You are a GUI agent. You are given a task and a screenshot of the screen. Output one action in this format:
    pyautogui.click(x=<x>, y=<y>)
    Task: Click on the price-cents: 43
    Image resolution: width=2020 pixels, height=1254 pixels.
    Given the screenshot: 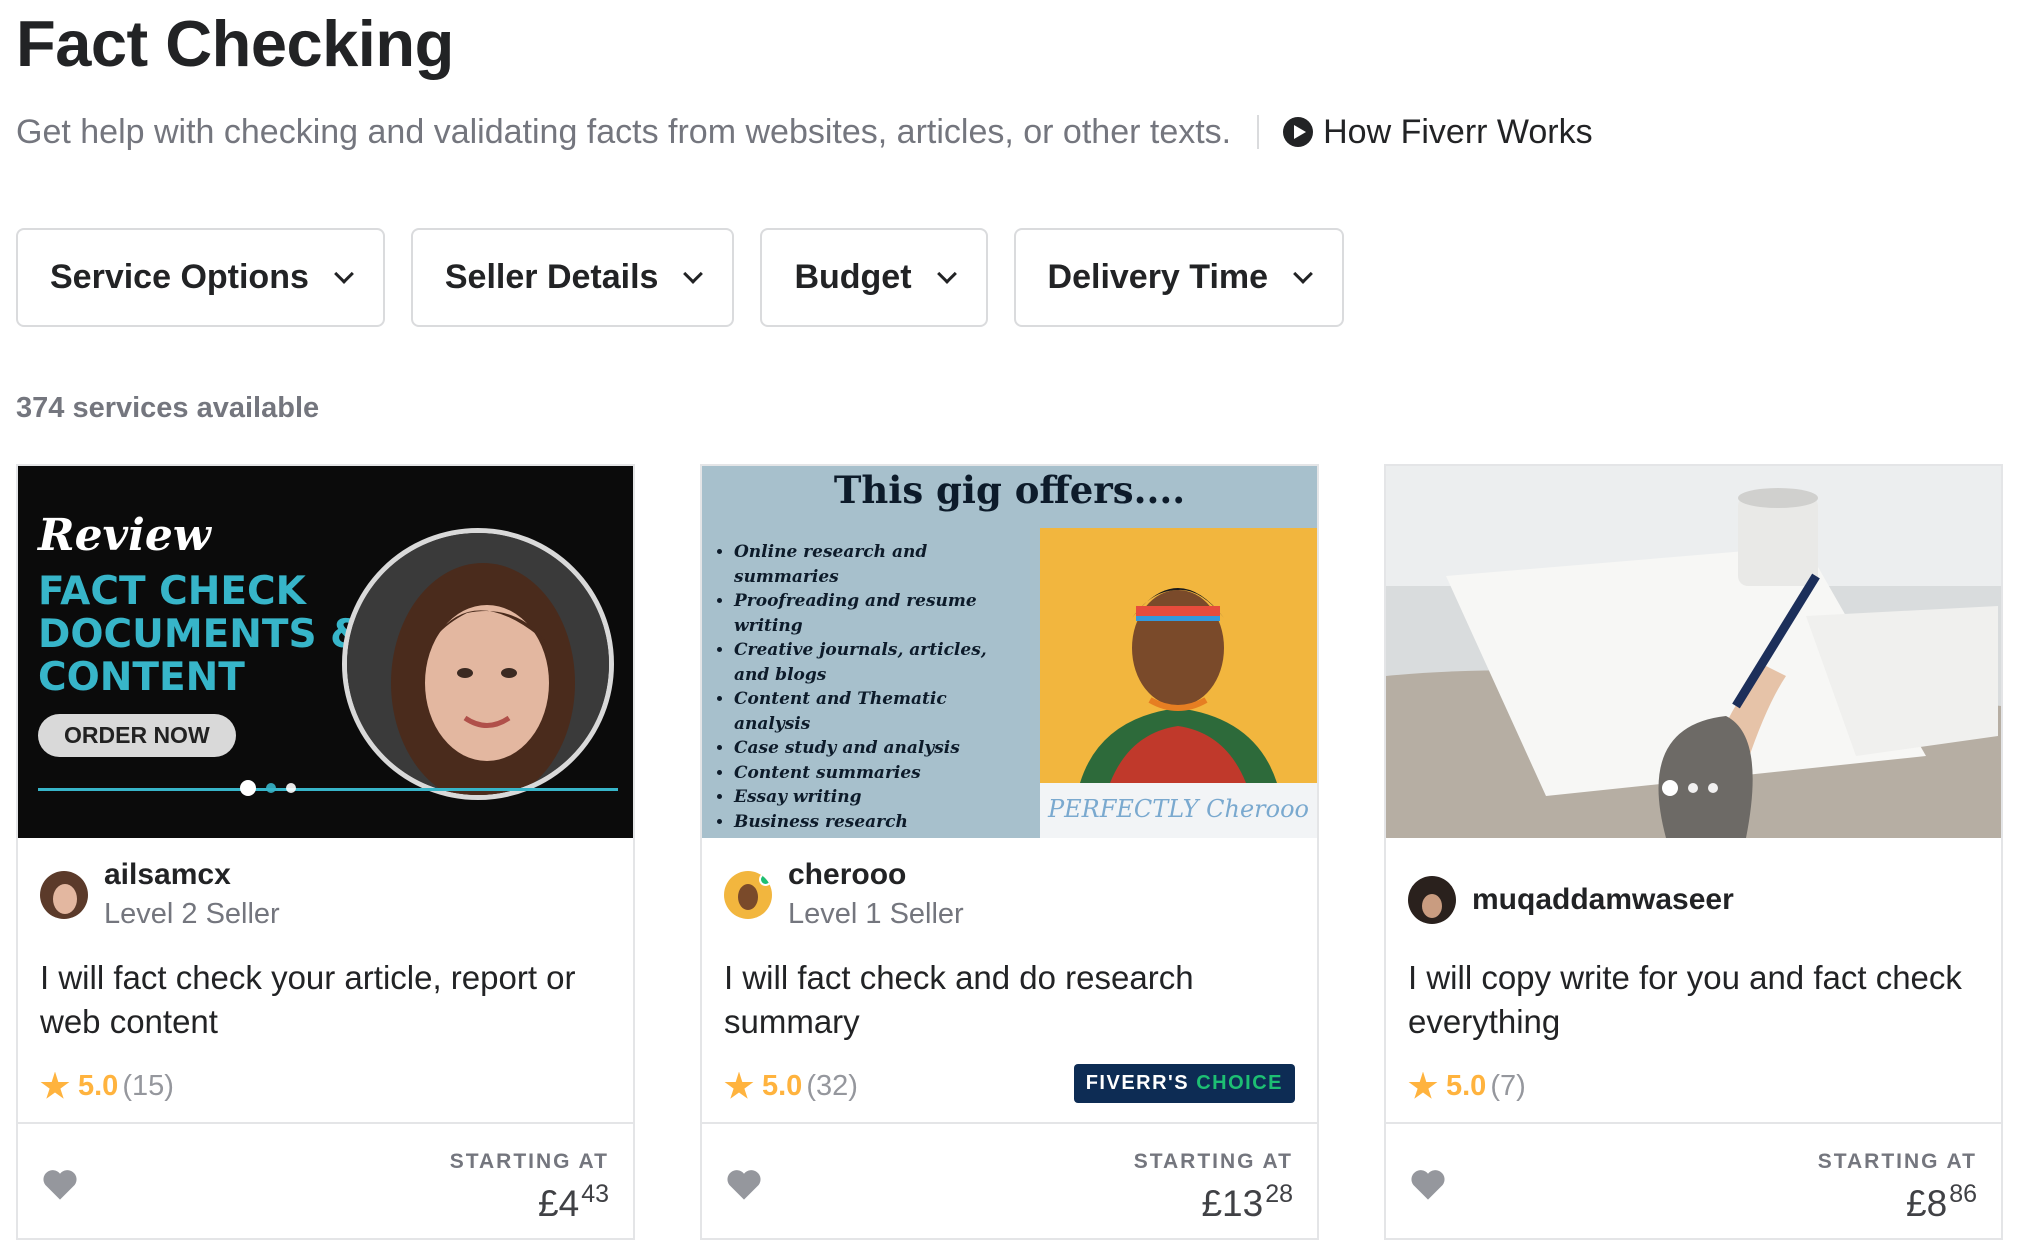 What is the action you would take?
    pyautogui.click(x=595, y=1194)
    